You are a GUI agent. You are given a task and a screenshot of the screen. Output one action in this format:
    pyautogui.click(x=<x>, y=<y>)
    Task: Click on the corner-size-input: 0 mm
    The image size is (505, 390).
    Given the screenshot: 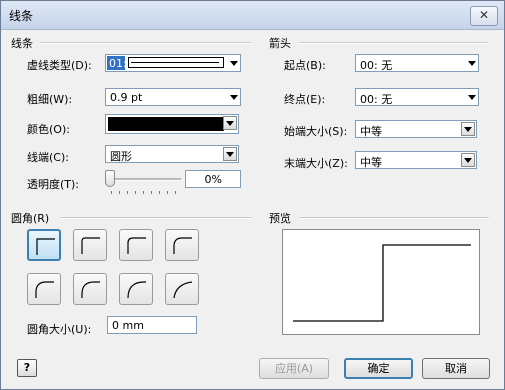 What is the action you would take?
    pyautogui.click(x=152, y=325)
    